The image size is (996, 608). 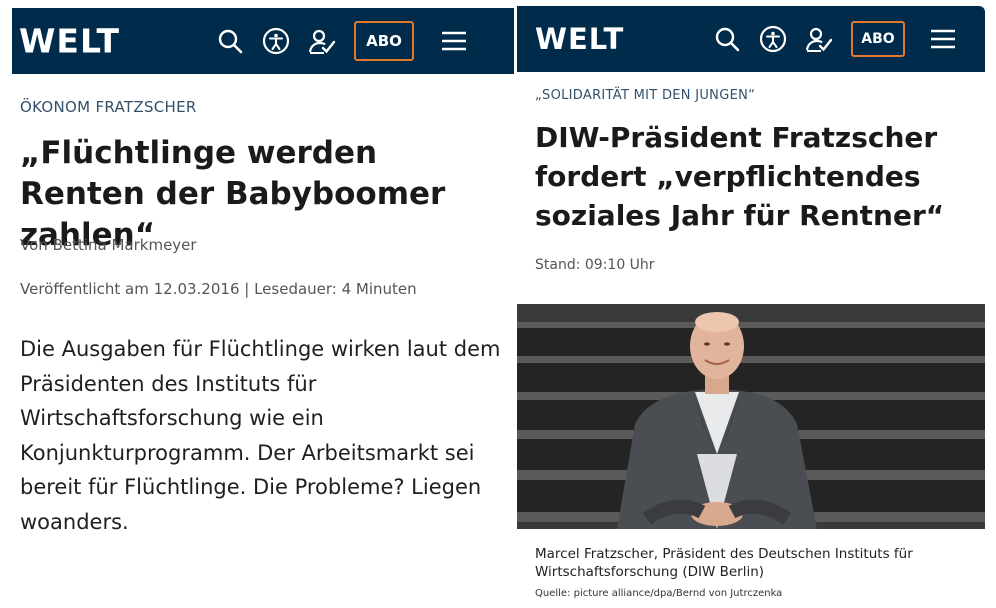 I want to click on article-author: Von Bettina Markmeyer, so click(x=108, y=245).